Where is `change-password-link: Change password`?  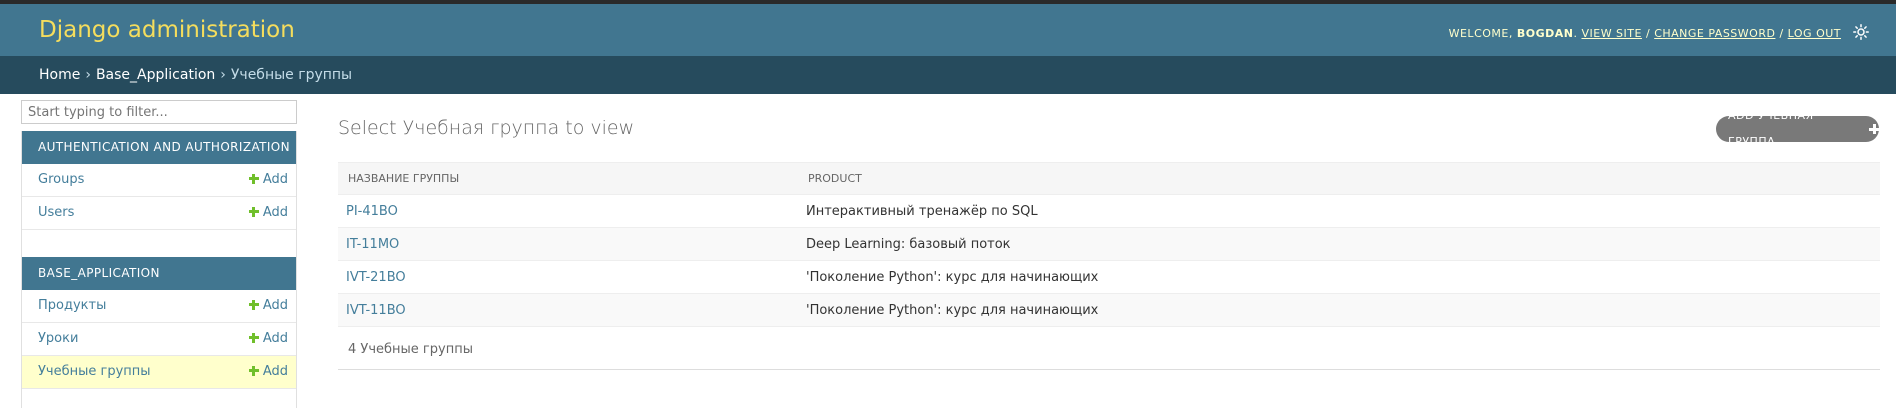 change-password-link: Change password is located at coordinates (1714, 33).